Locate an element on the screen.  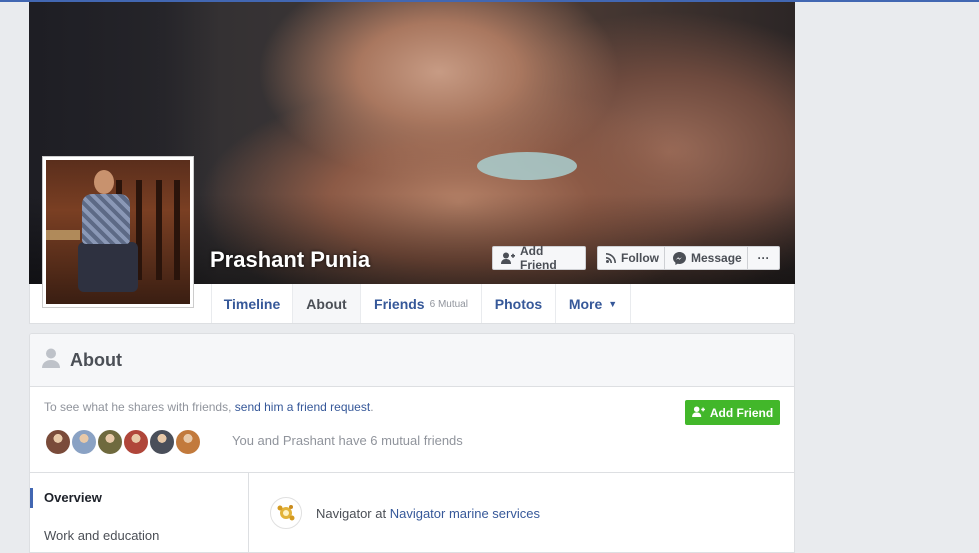
work-entry: Navigator at Navigator marine services is located at coordinates (405, 513).